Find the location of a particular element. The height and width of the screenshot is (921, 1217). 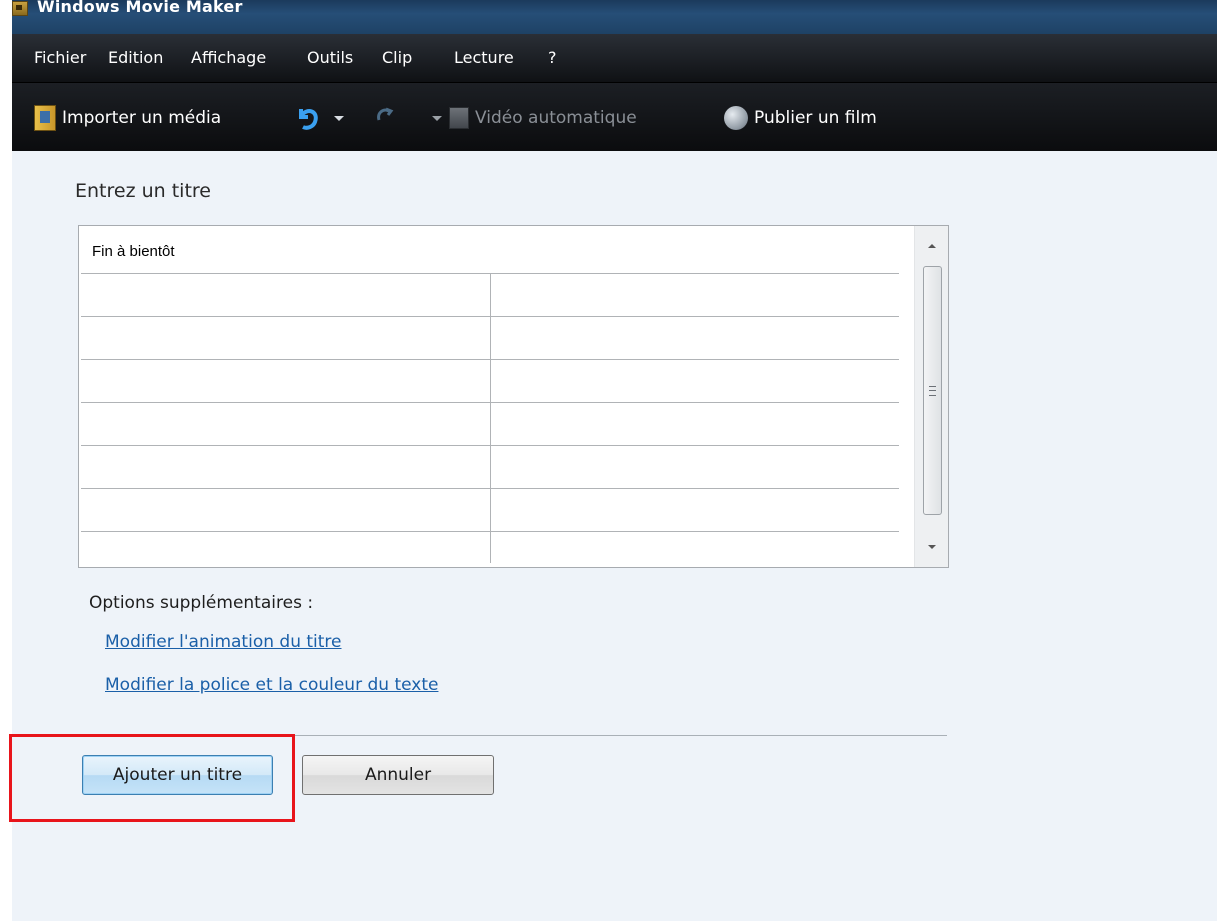

auto-video-icon is located at coordinates (459, 118).